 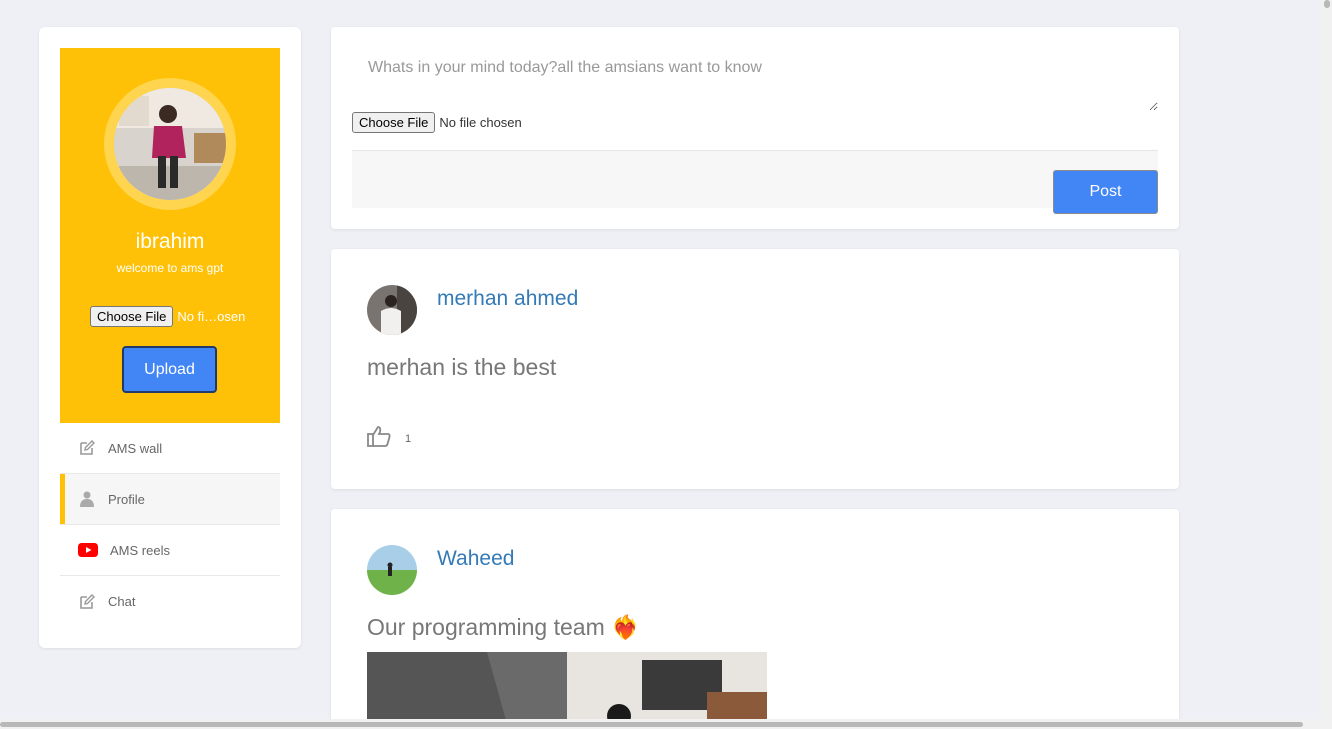 I want to click on post-author-name: Waheed, so click(x=475, y=559).